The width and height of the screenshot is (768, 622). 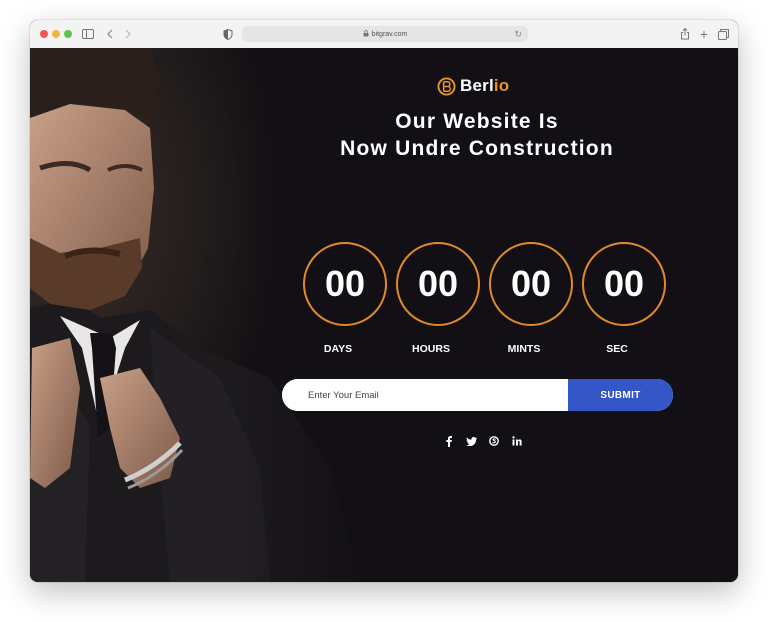 I want to click on zoom-window-button, so click(x=68, y=34).